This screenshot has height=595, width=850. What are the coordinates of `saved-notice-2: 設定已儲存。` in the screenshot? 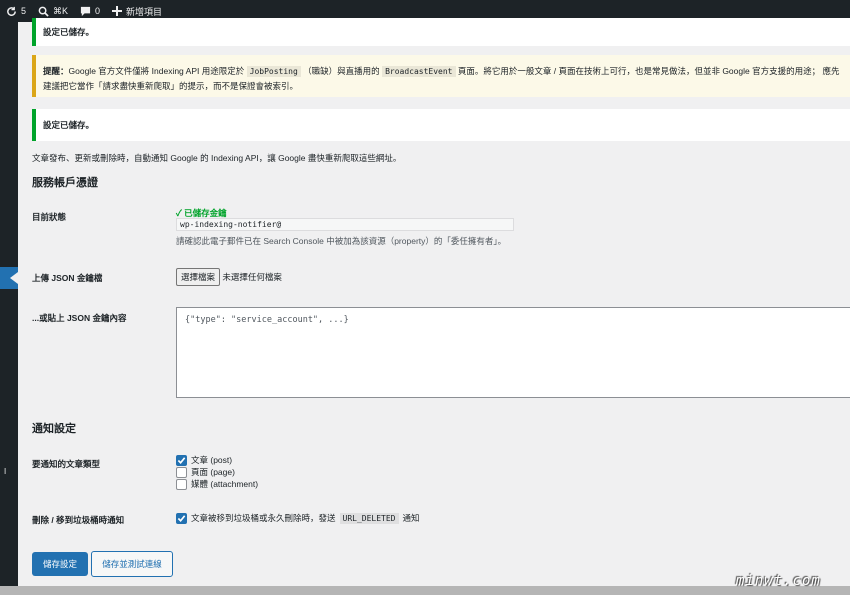 It's located at (441, 125).